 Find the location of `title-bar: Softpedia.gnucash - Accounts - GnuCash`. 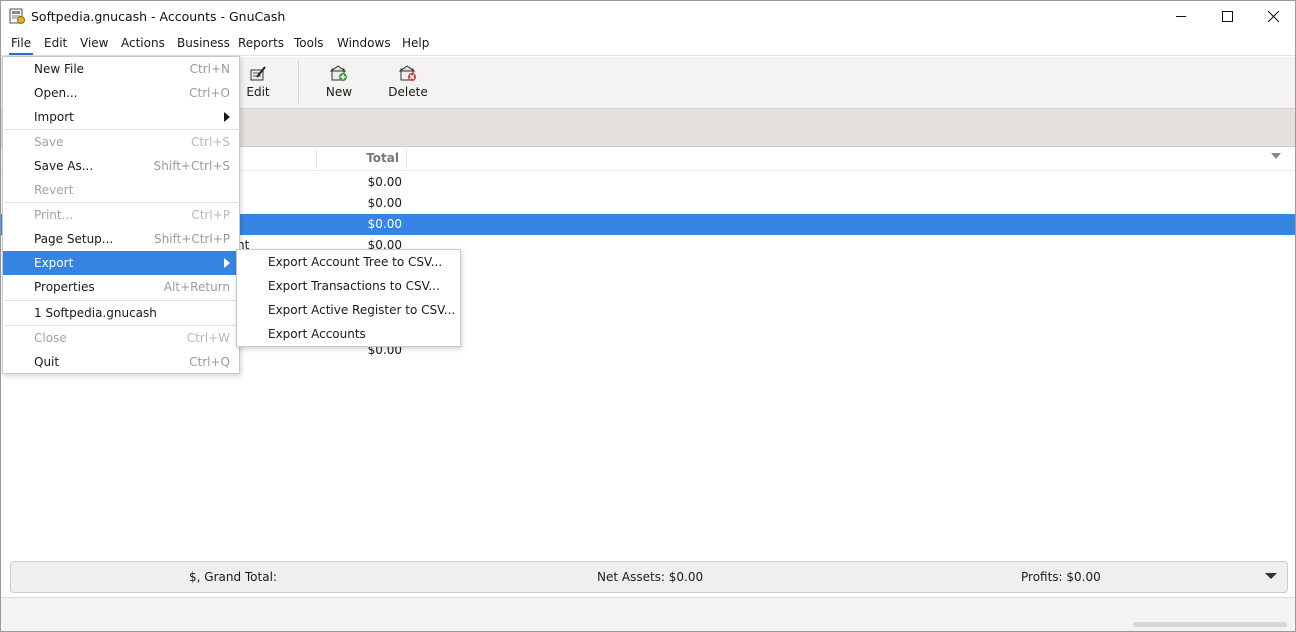

title-bar: Softpedia.gnucash - Accounts - GnuCash is located at coordinates (648, 16).